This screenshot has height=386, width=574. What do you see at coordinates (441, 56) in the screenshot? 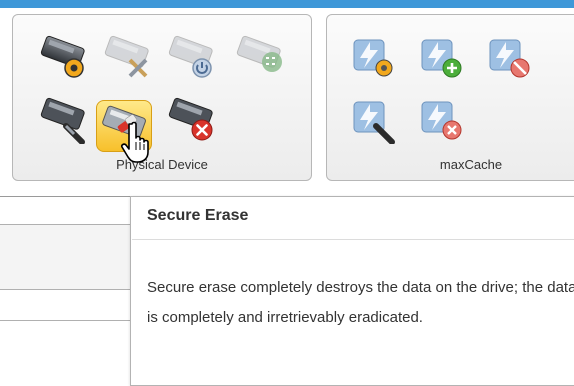
I see `cache-add-icon` at bounding box center [441, 56].